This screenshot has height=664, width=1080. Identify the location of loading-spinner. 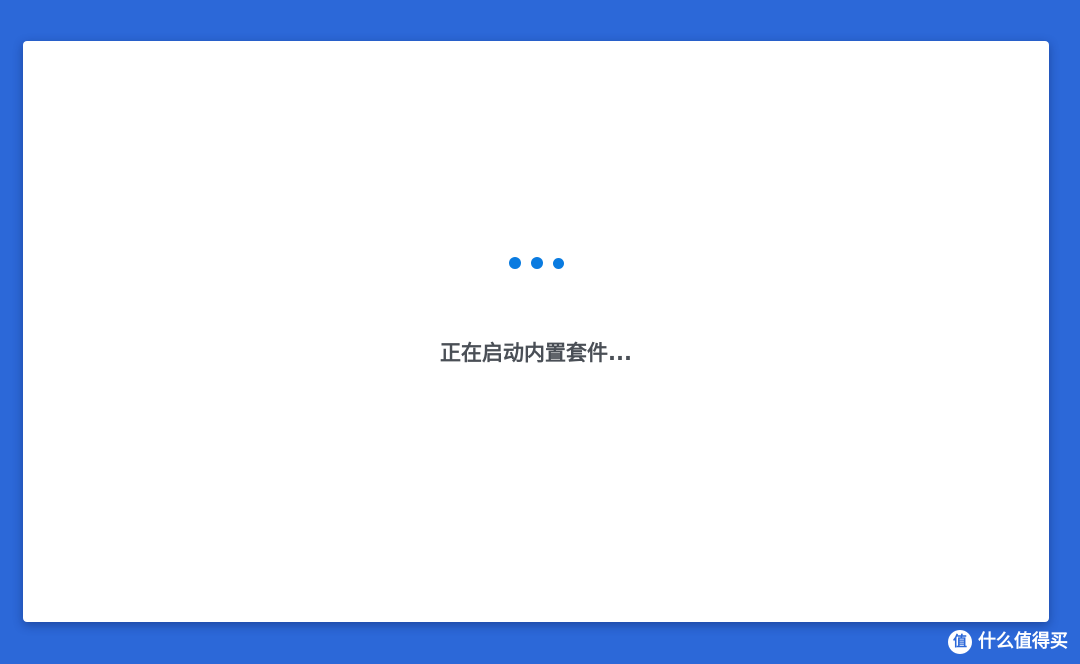
(536, 263).